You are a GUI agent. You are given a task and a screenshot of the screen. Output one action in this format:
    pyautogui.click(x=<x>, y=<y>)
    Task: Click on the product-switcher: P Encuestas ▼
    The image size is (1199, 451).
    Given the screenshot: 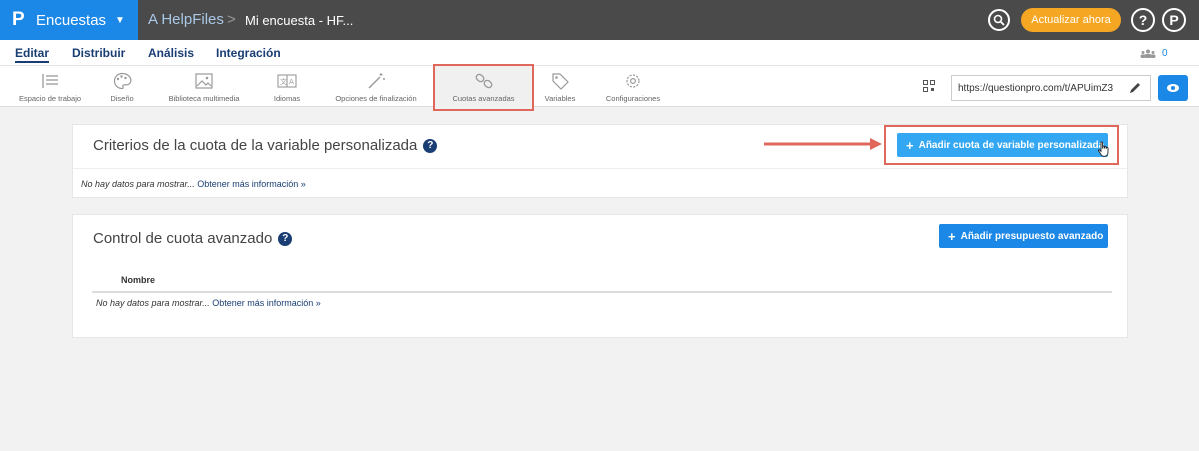 What is the action you would take?
    pyautogui.click(x=69, y=20)
    